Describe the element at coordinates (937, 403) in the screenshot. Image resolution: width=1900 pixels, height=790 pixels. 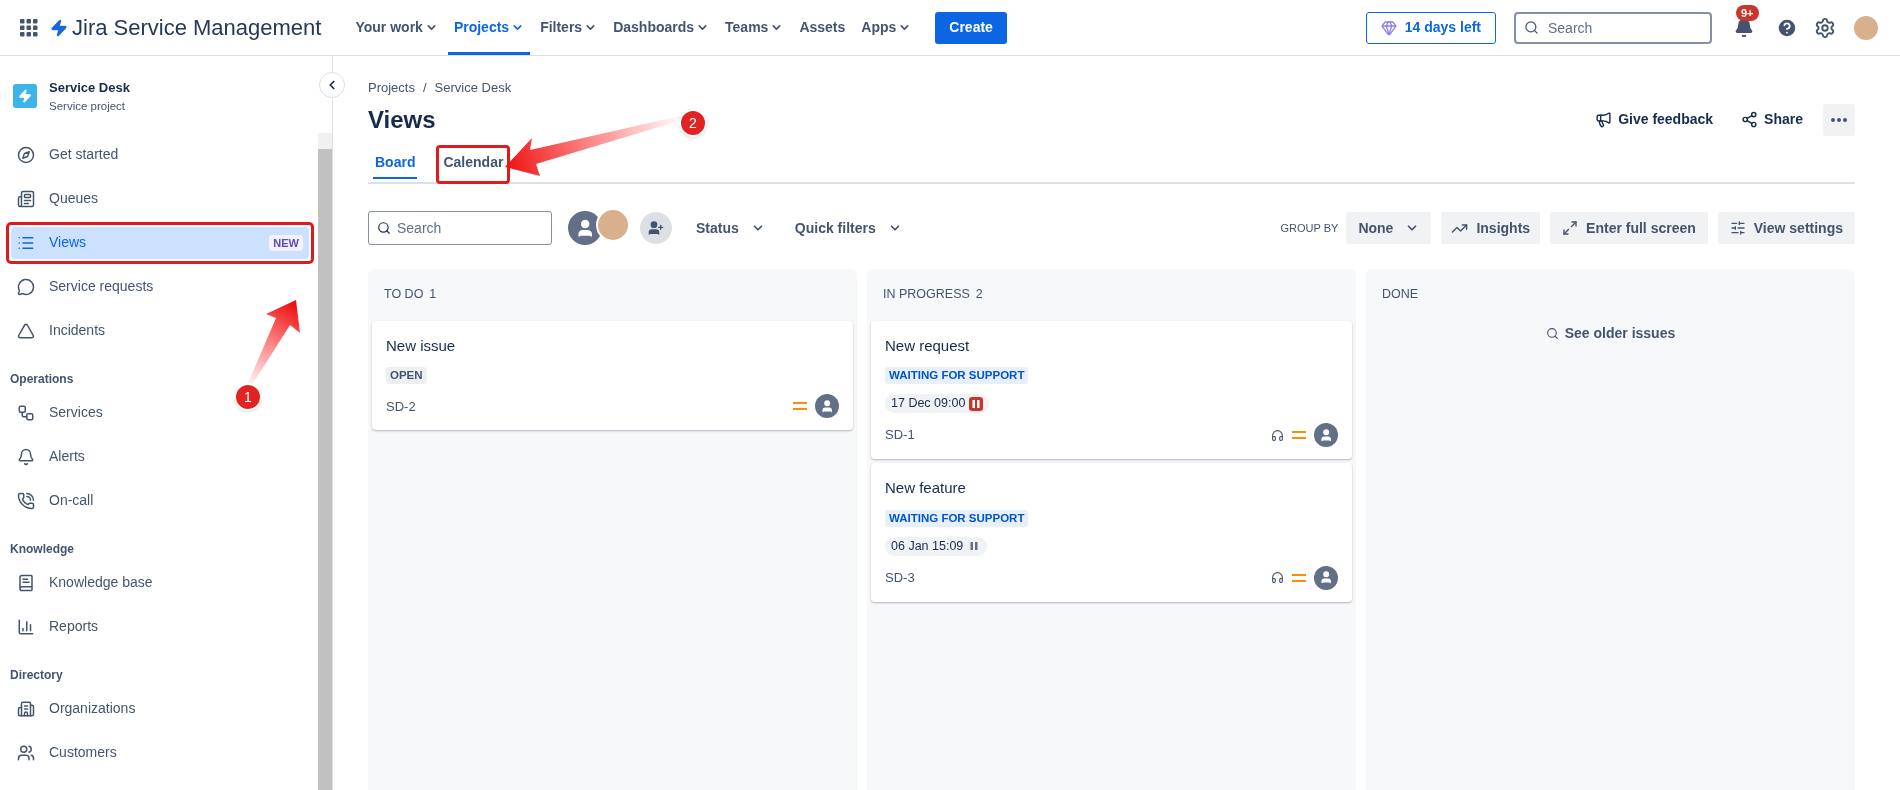
I see `sla-tag: 17 Dec 09:00` at that location.